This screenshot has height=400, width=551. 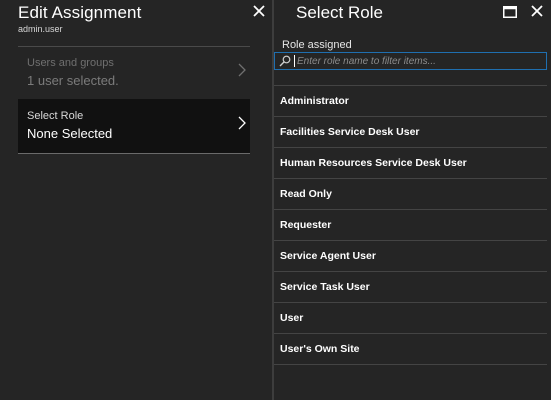 I want to click on role-item-service-agent-user: Service Agent User, so click(x=410, y=255).